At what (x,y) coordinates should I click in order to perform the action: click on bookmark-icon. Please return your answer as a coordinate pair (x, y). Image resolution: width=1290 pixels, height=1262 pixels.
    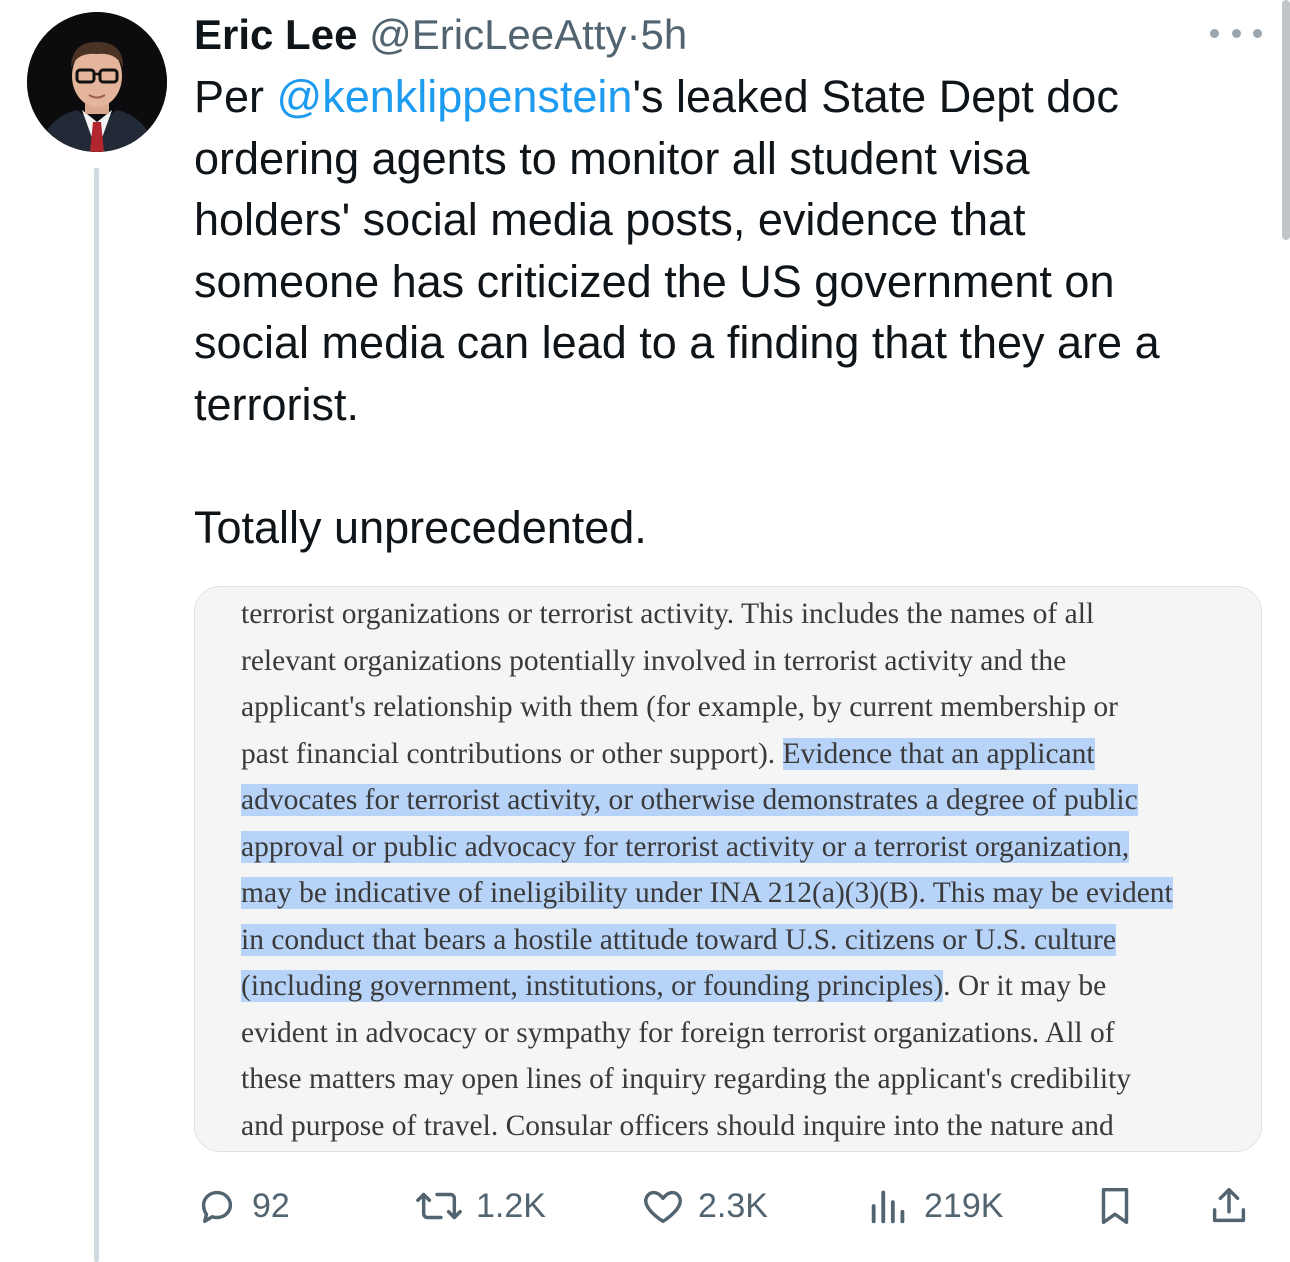
    Looking at the image, I should click on (1115, 1206).